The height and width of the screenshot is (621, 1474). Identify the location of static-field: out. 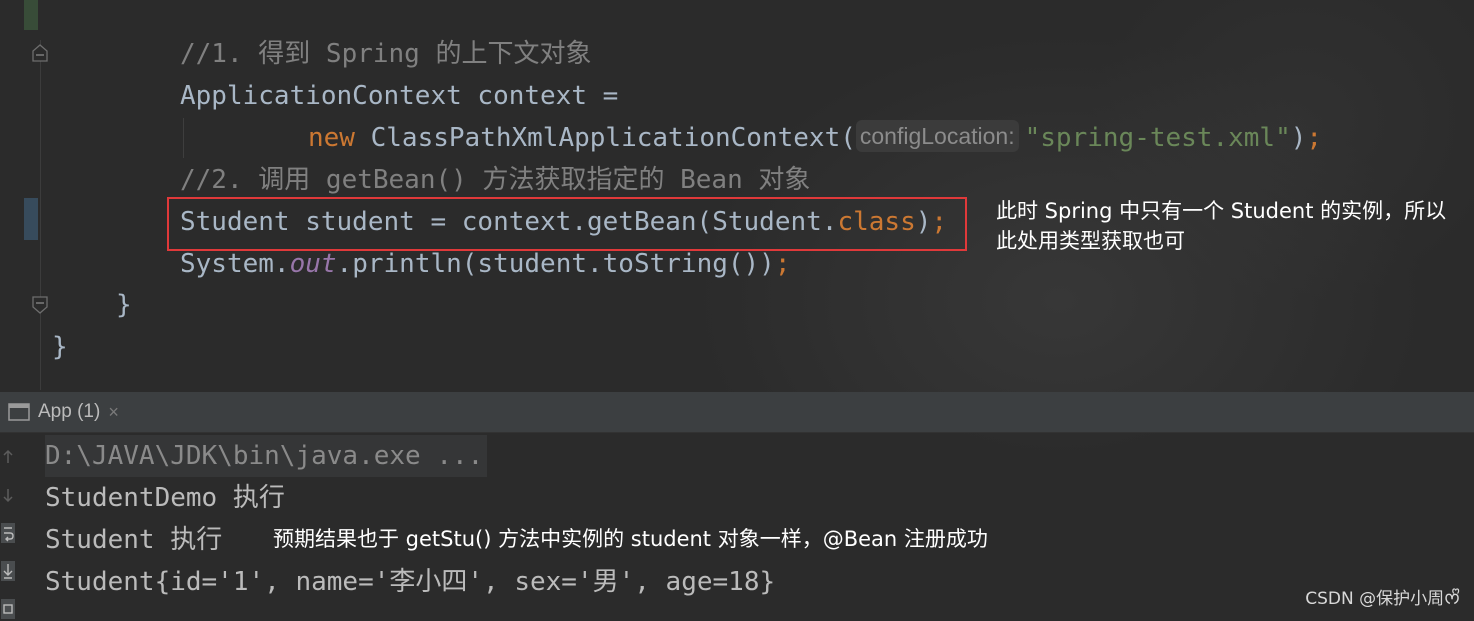
(313, 264).